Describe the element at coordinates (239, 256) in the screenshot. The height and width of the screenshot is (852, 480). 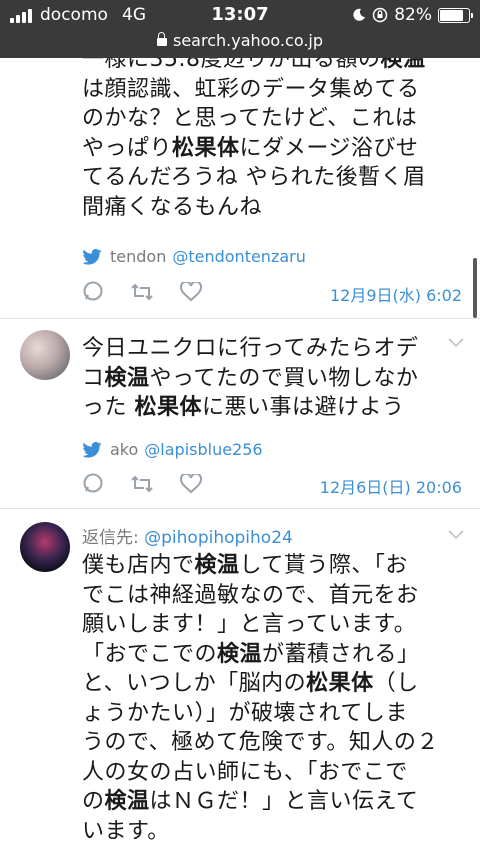
I see `author-handle: @tendontenzaru` at that location.